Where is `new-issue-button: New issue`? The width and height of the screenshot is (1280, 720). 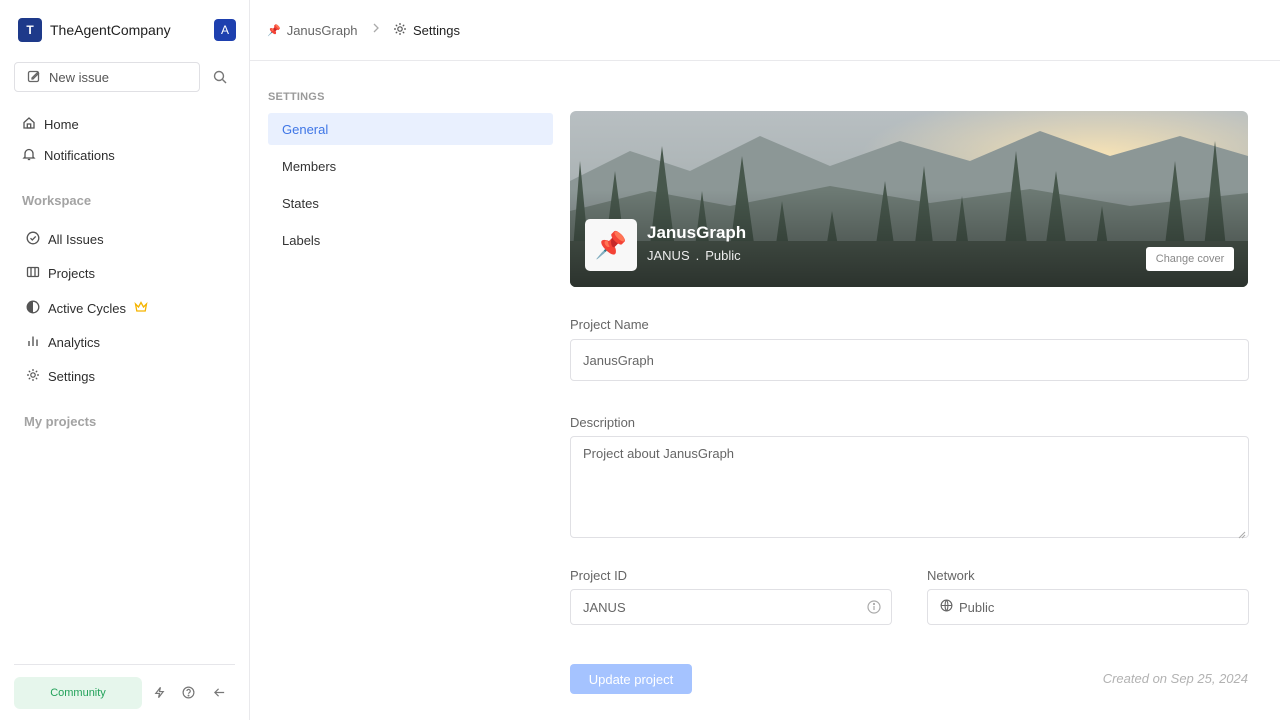 new-issue-button: New issue is located at coordinates (107, 77).